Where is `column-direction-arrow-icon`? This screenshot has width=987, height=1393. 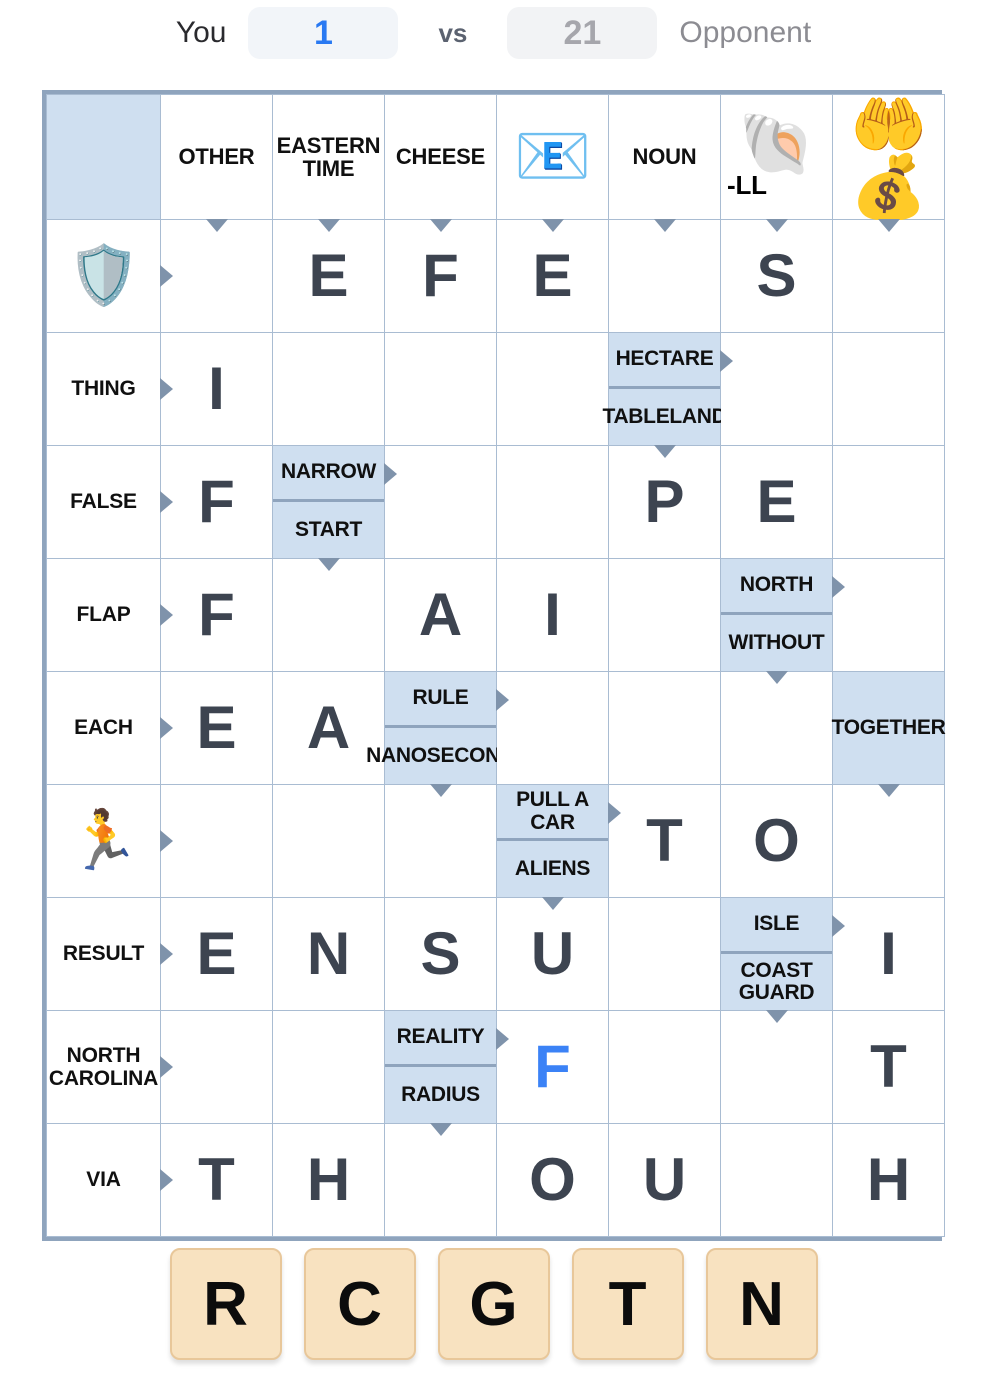 column-direction-arrow-icon is located at coordinates (440, 225).